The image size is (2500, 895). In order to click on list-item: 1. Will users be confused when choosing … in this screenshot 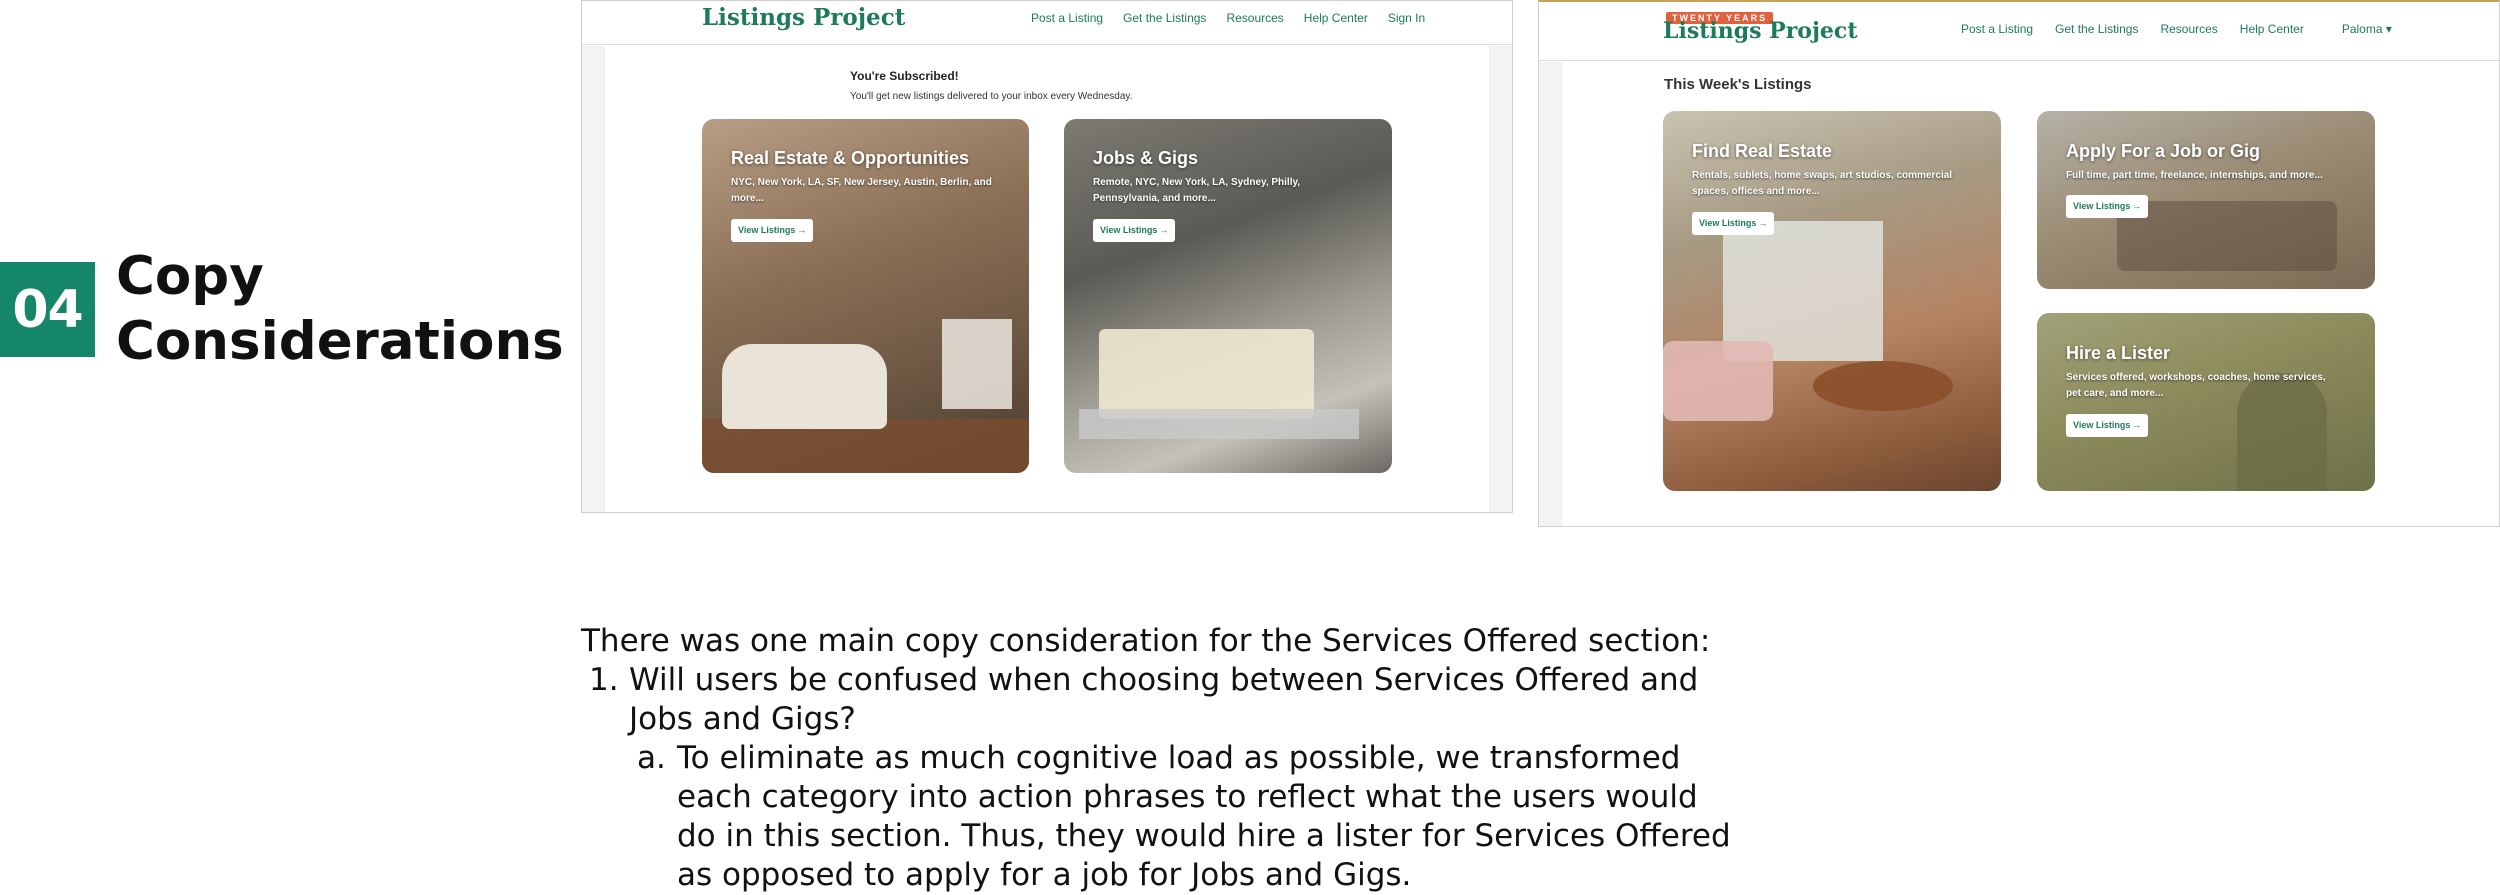, I will do `click(1156, 700)`.